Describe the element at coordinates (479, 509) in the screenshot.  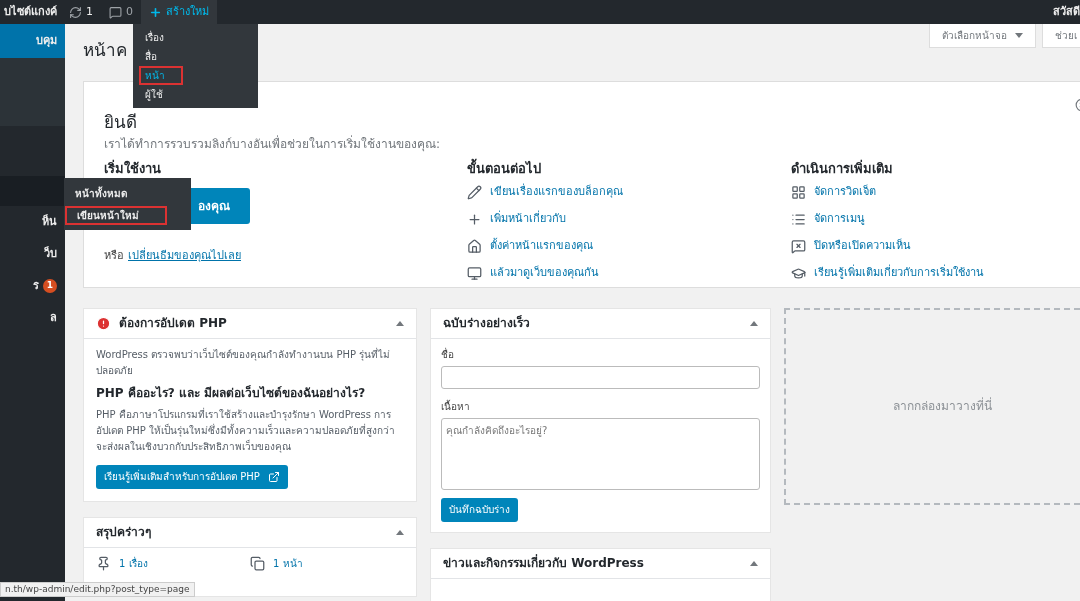
I see `save-draft-button: บันทึกฉบับร่าง` at that location.